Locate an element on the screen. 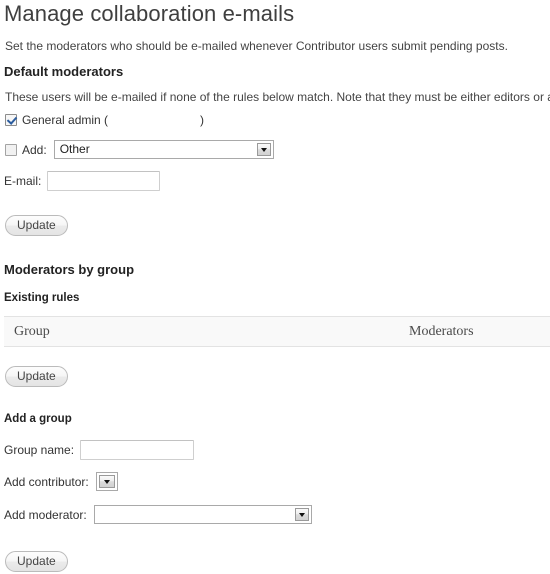 The height and width of the screenshot is (574, 550). existing-rules-table: Group Moderators is located at coordinates (277, 331).